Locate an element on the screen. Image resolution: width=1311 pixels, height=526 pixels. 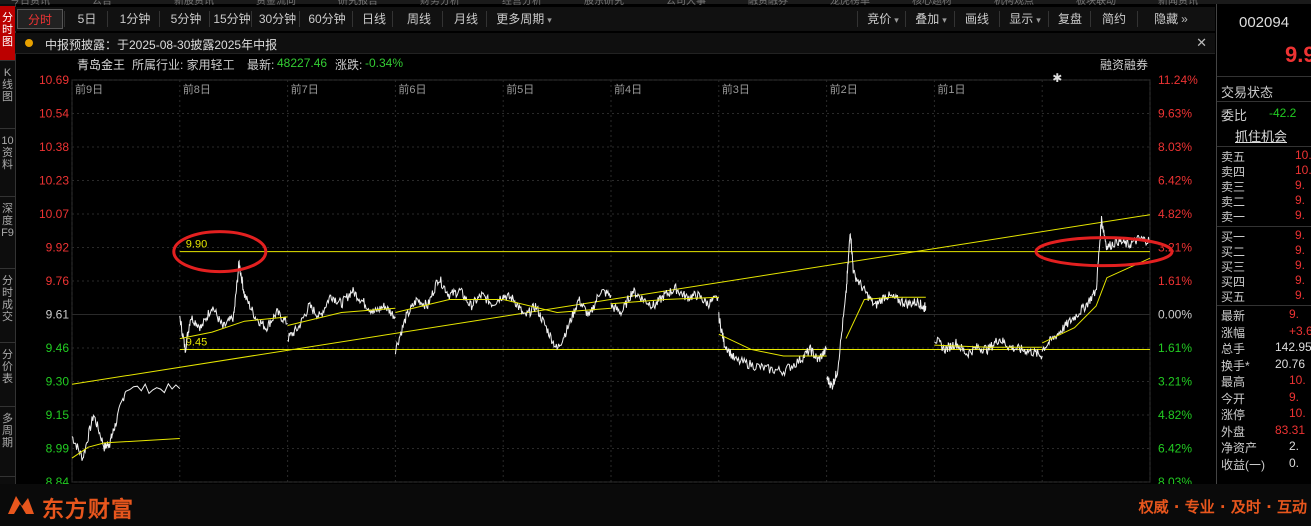
toolbar-action-button: 竞价 ▾ is located at coordinates (883, 19).